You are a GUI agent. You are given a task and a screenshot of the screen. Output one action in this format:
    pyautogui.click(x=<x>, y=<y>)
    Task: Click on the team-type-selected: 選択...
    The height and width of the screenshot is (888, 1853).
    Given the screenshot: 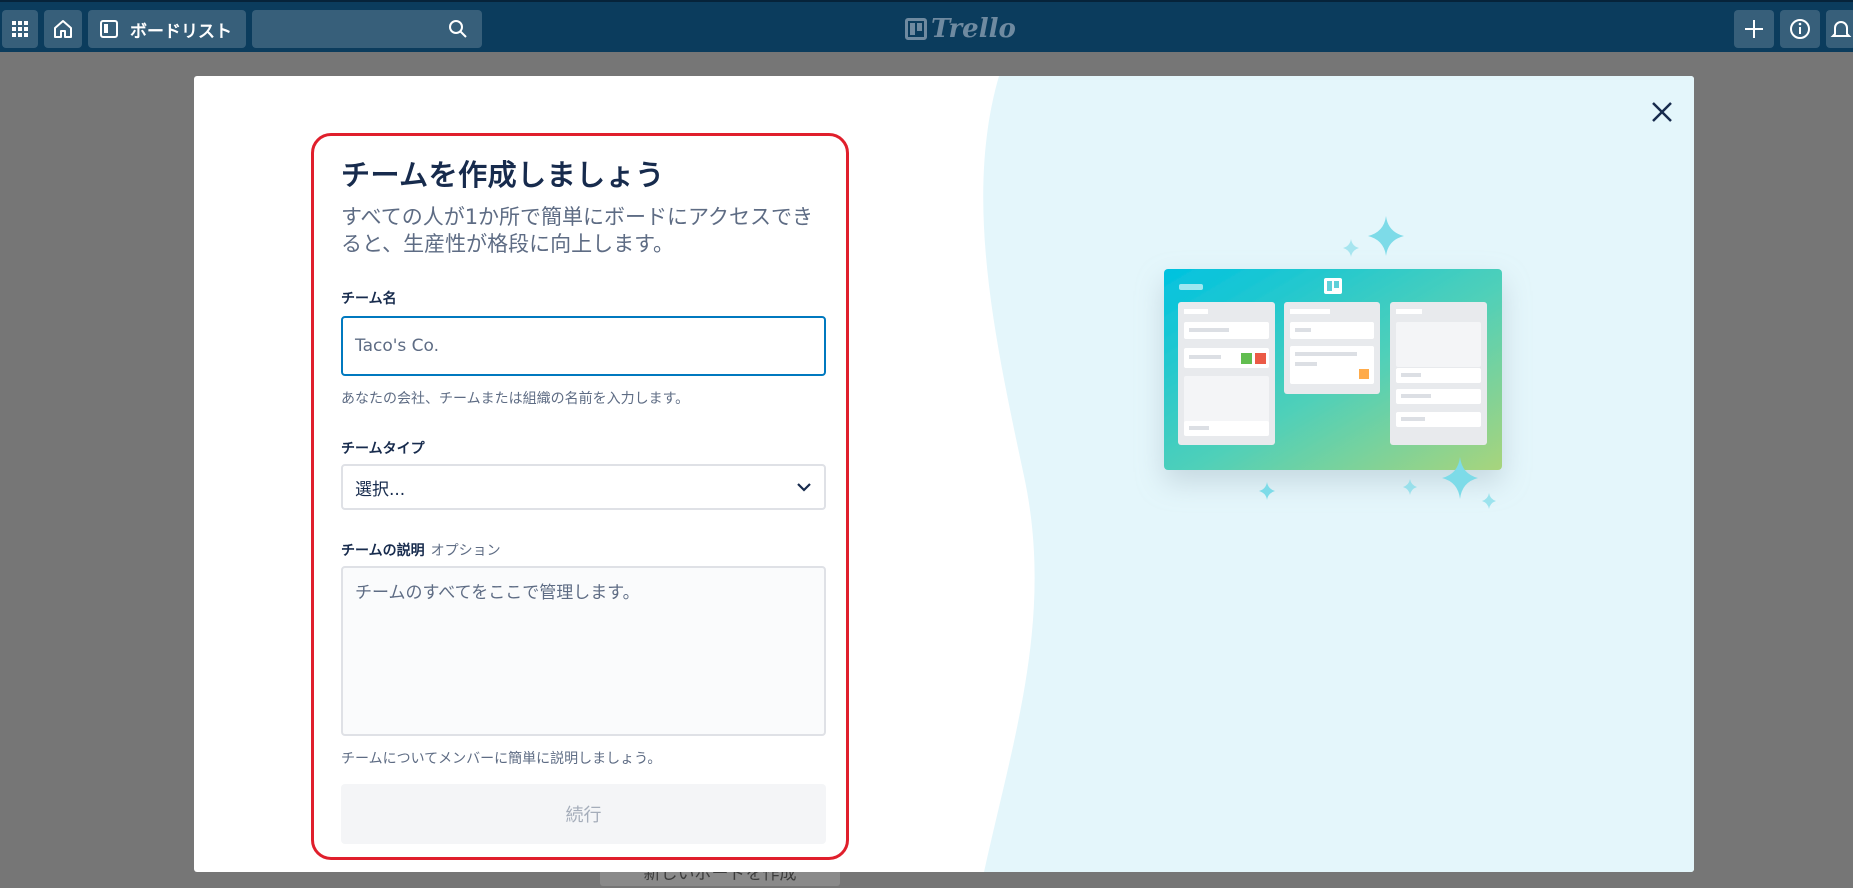 What is the action you would take?
    pyautogui.click(x=380, y=489)
    